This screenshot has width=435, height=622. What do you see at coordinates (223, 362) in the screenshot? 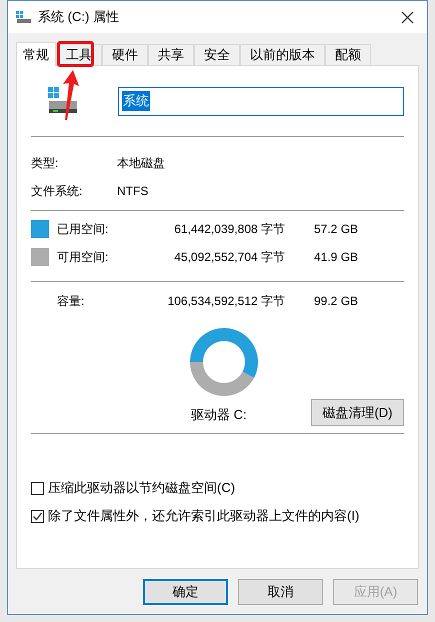
I see `usage-donut-drawing` at bounding box center [223, 362].